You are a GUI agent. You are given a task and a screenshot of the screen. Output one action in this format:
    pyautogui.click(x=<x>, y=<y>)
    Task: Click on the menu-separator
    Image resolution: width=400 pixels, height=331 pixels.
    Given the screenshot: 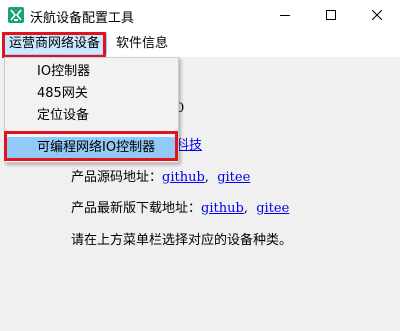 What is the action you would take?
    pyautogui.click(x=104, y=131)
    